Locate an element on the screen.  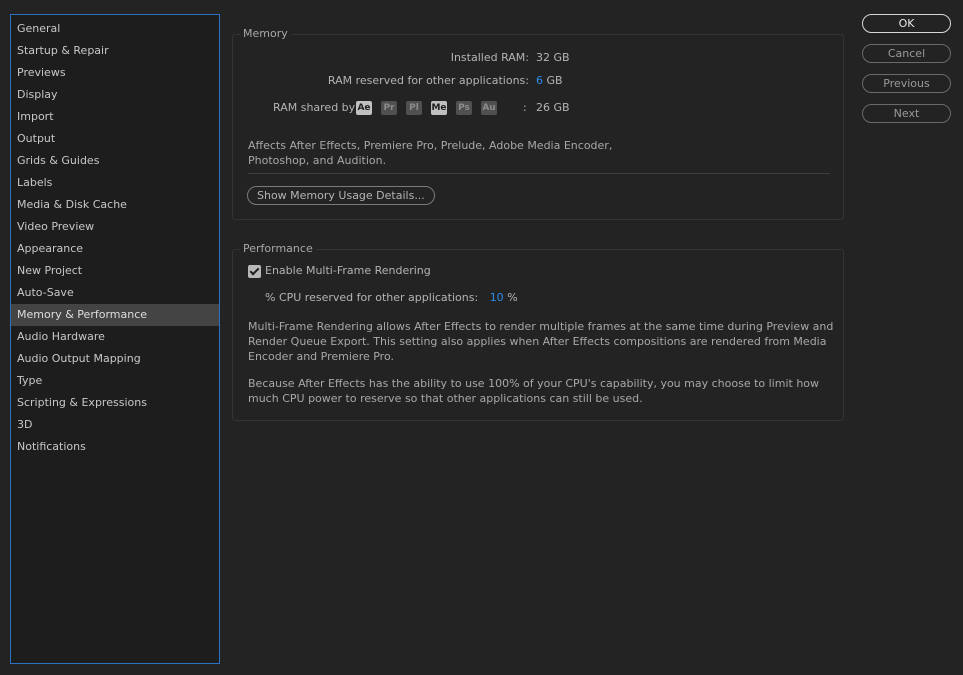
mfr-description-line-3: Encoder and Premiere Pro. is located at coordinates (321, 356).